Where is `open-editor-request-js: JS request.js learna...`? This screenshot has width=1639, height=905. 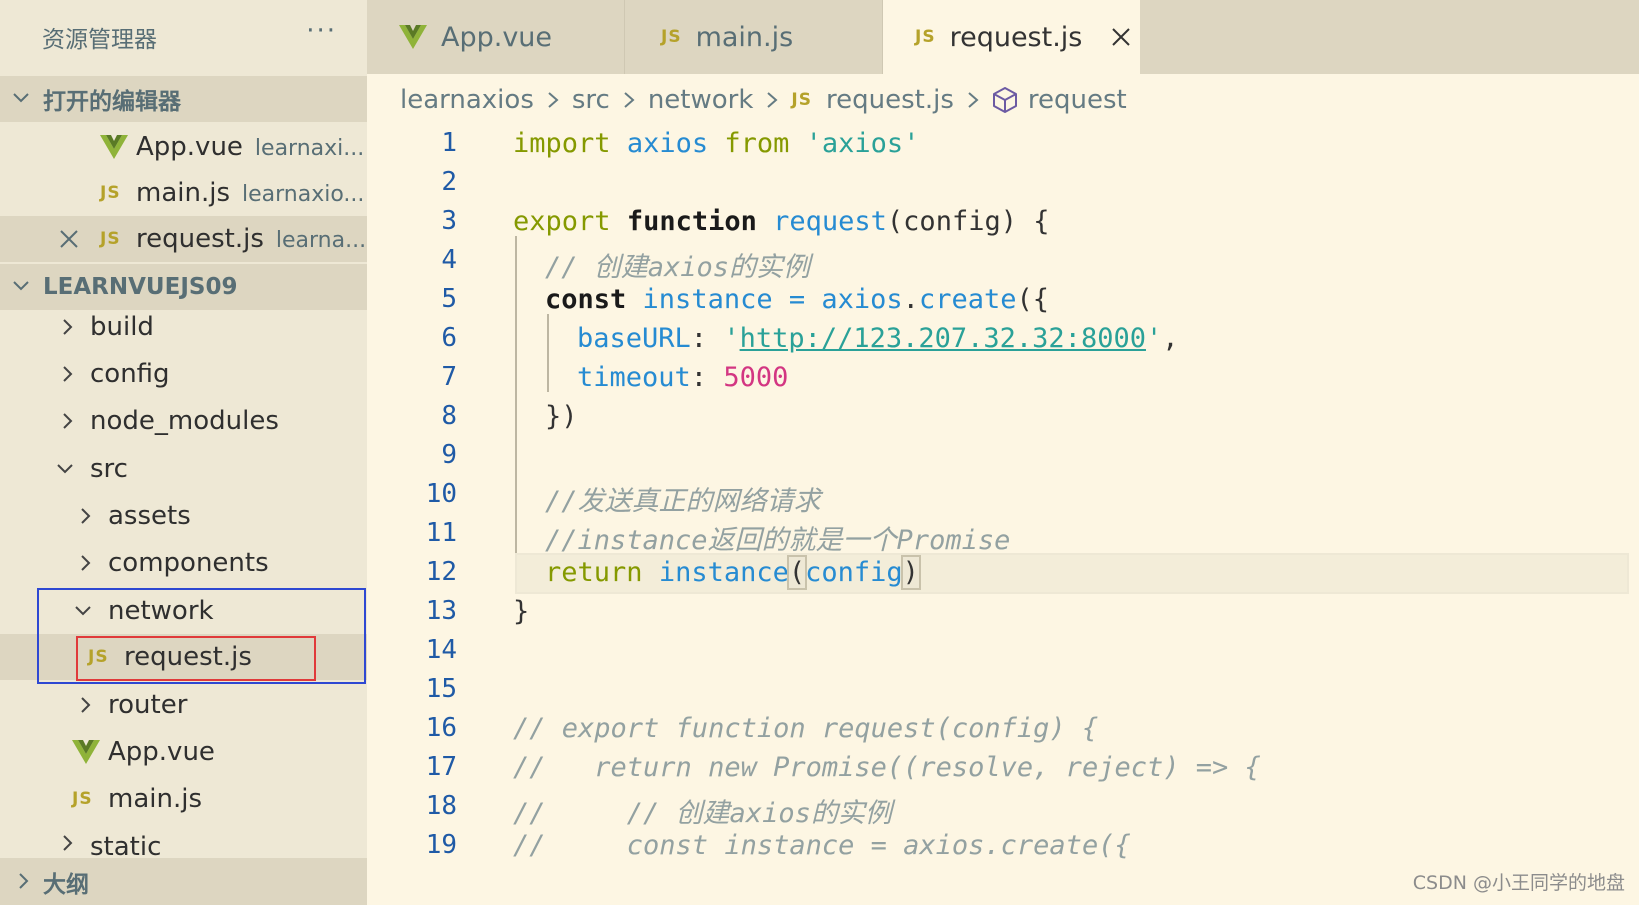 open-editor-request-js: JS request.js learna... is located at coordinates (183, 239).